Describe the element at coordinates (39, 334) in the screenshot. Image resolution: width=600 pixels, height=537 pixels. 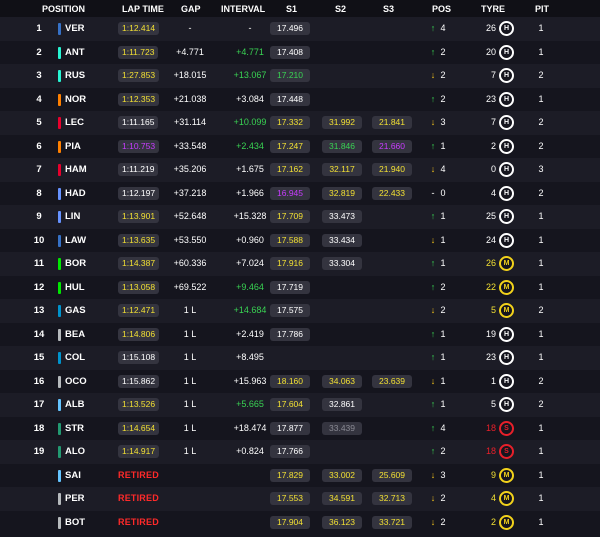
I see `position-number: 14` at that location.